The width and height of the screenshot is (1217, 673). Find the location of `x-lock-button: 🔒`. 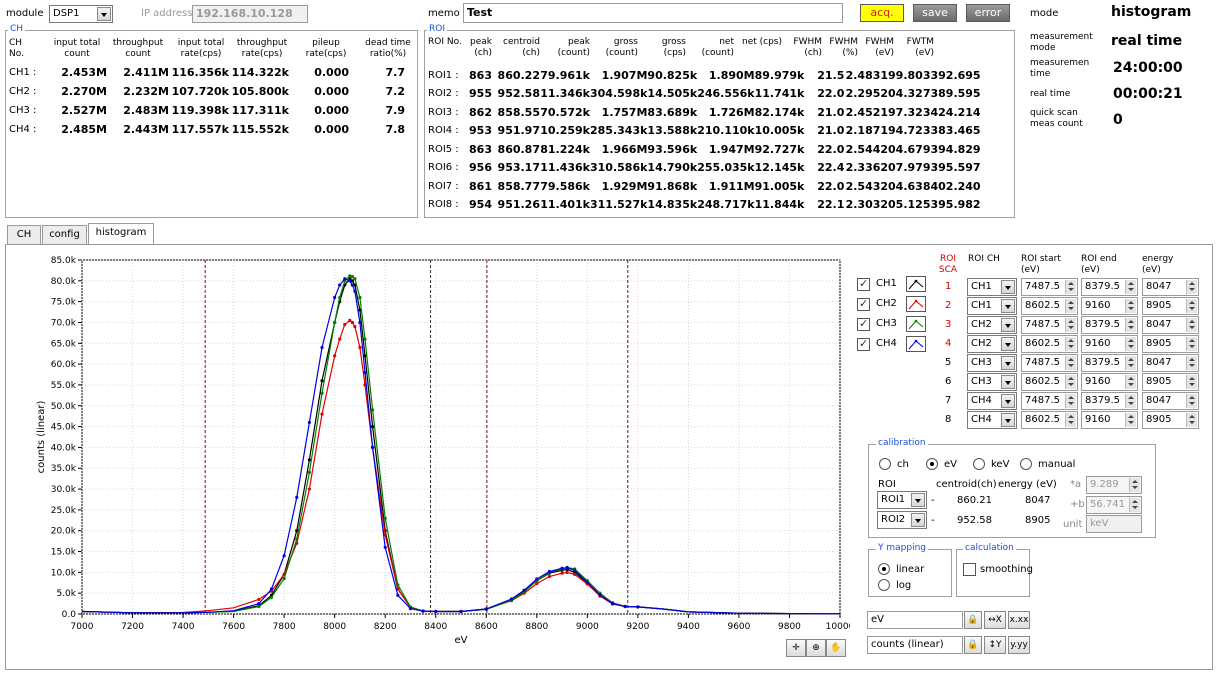

x-lock-button: 🔒 is located at coordinates (973, 620).